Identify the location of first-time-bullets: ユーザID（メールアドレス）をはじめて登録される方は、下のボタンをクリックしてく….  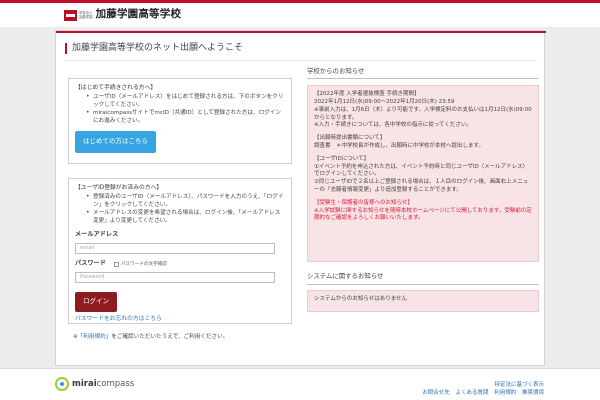
(180, 109).